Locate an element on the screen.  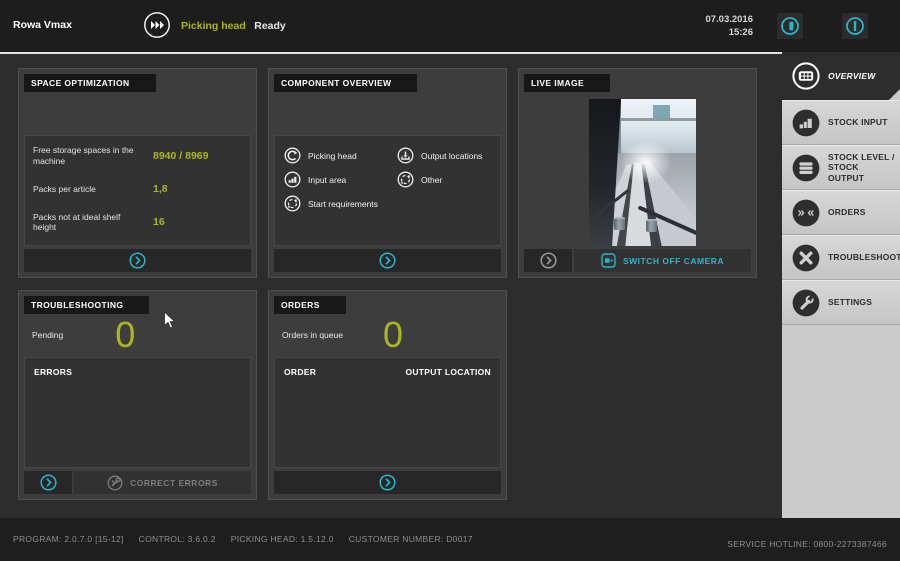
picking-head-status: Picking head Ready is located at coordinates (214, 25).